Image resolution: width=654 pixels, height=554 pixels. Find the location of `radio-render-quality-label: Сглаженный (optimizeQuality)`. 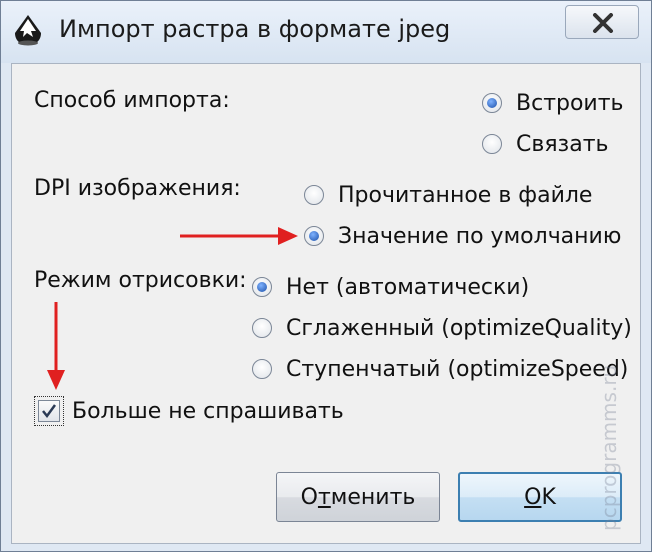

radio-render-quality-label: Сглаженный (optimizeQuality) is located at coordinates (459, 328).